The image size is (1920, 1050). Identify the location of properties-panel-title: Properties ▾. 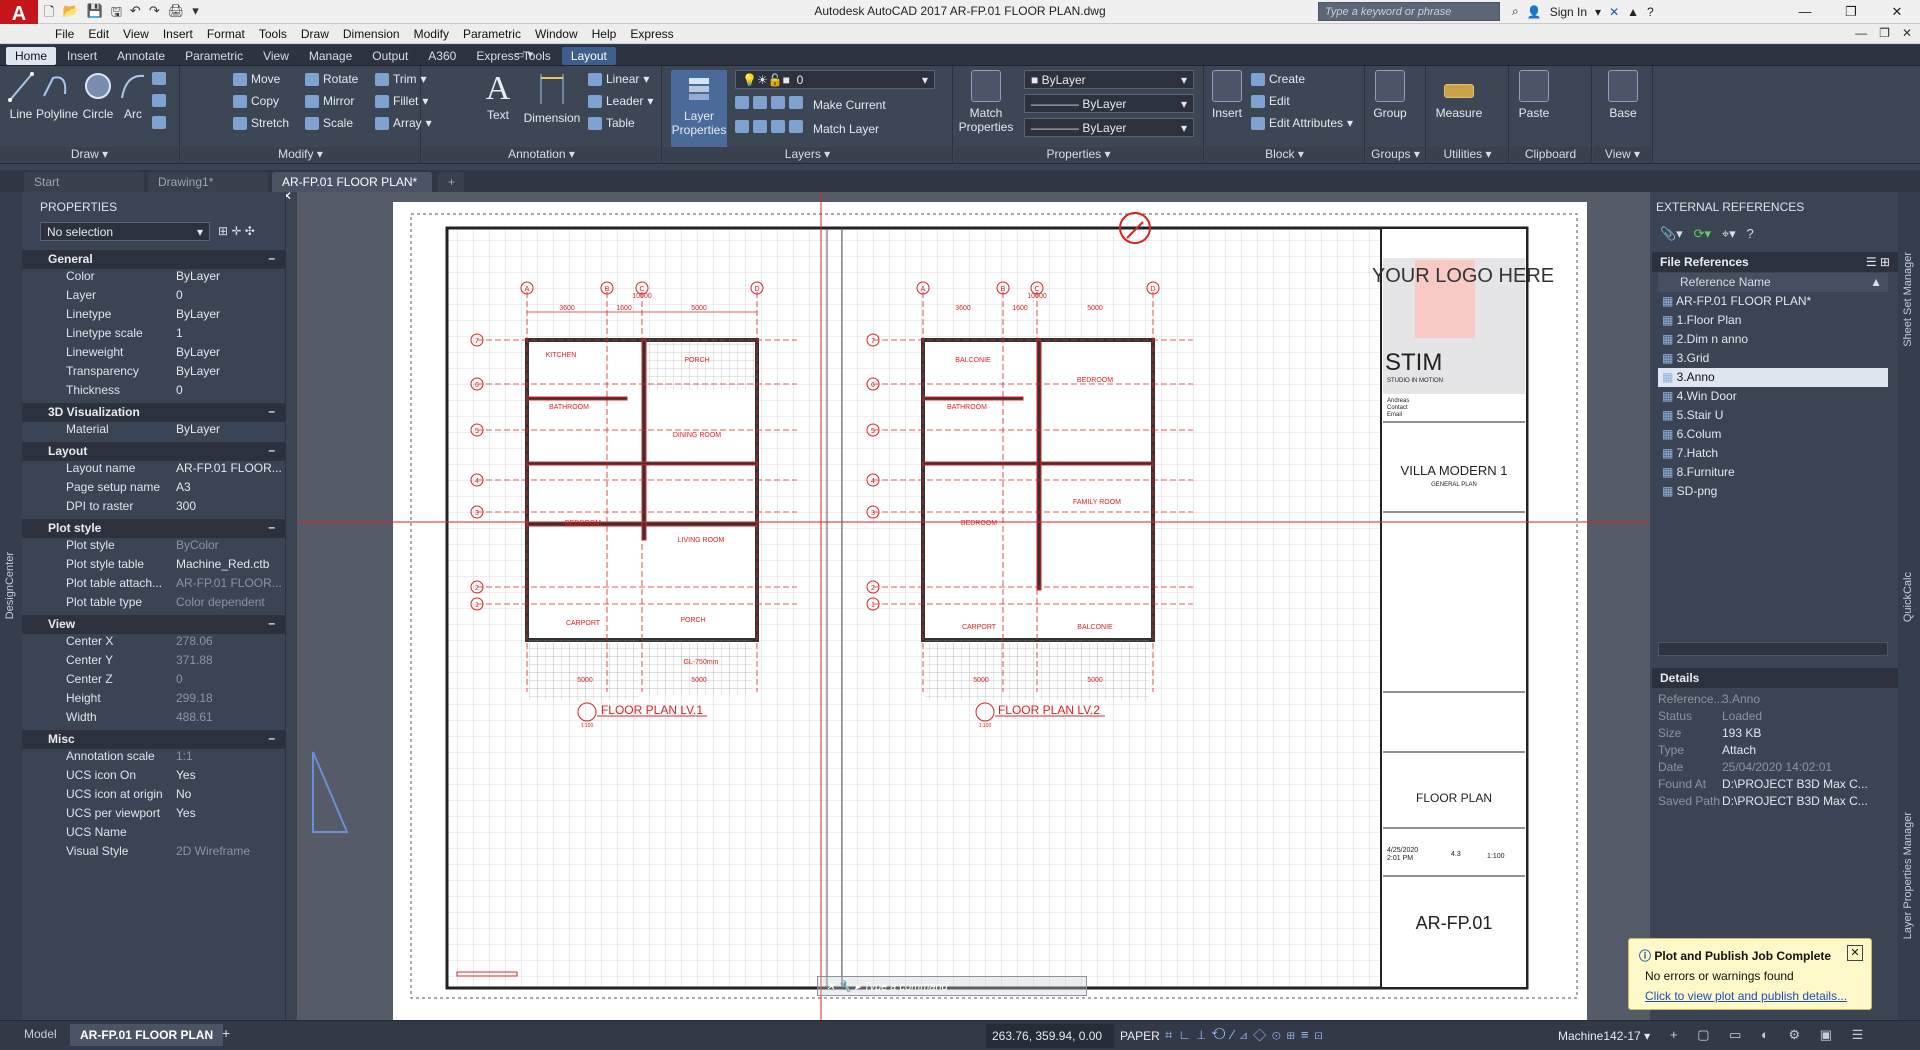
(1078, 155).